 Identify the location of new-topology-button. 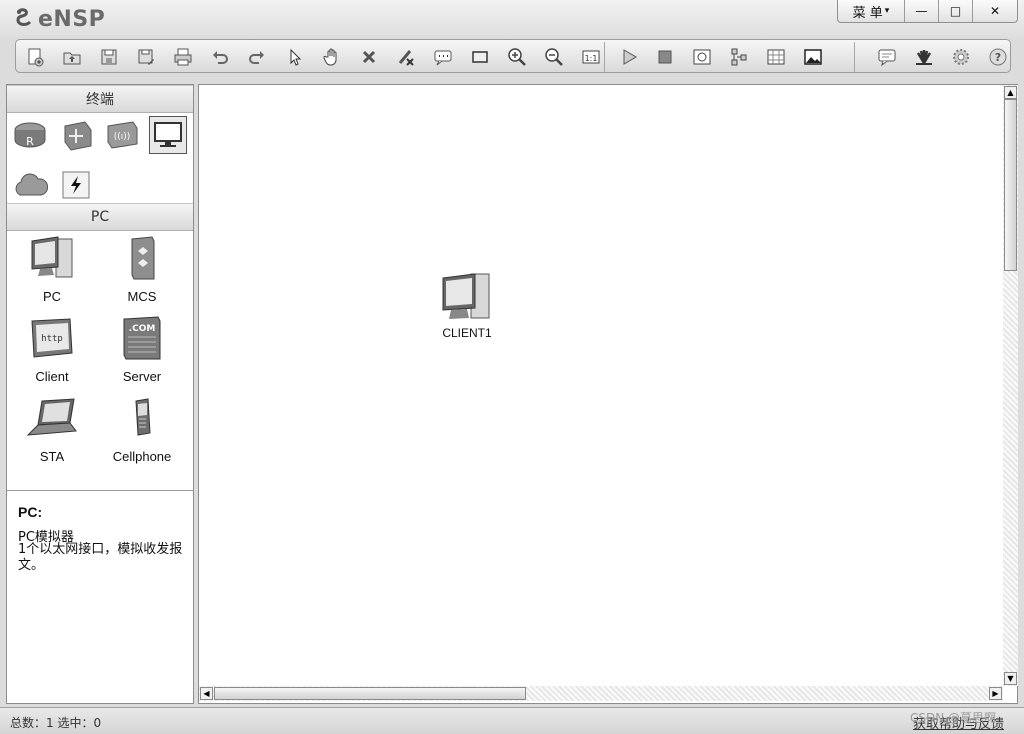
(35, 57).